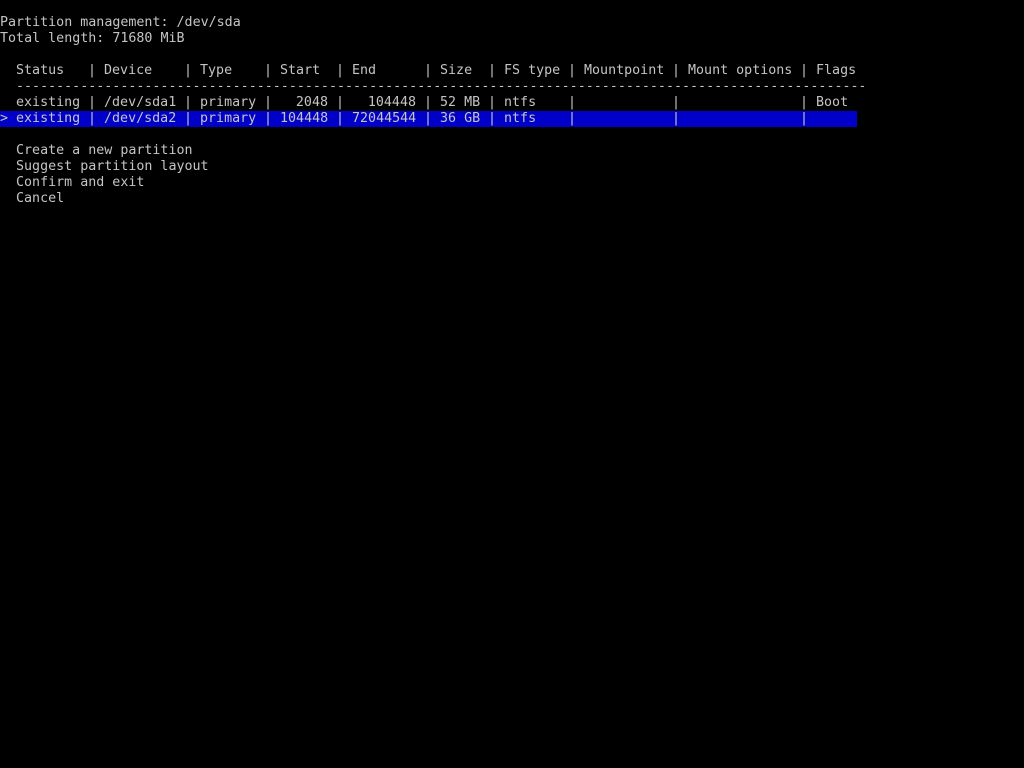  I want to click on menu-confirm-exit: Confirm and exit, so click(80, 183).